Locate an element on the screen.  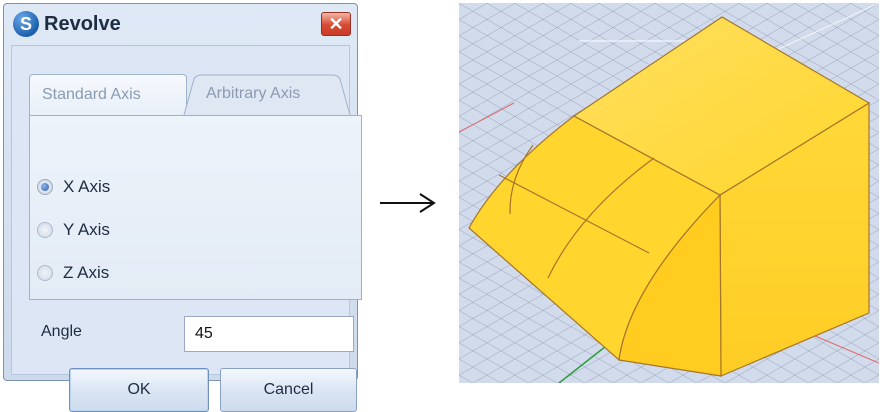
cancel-button: Cancel is located at coordinates (288, 390).